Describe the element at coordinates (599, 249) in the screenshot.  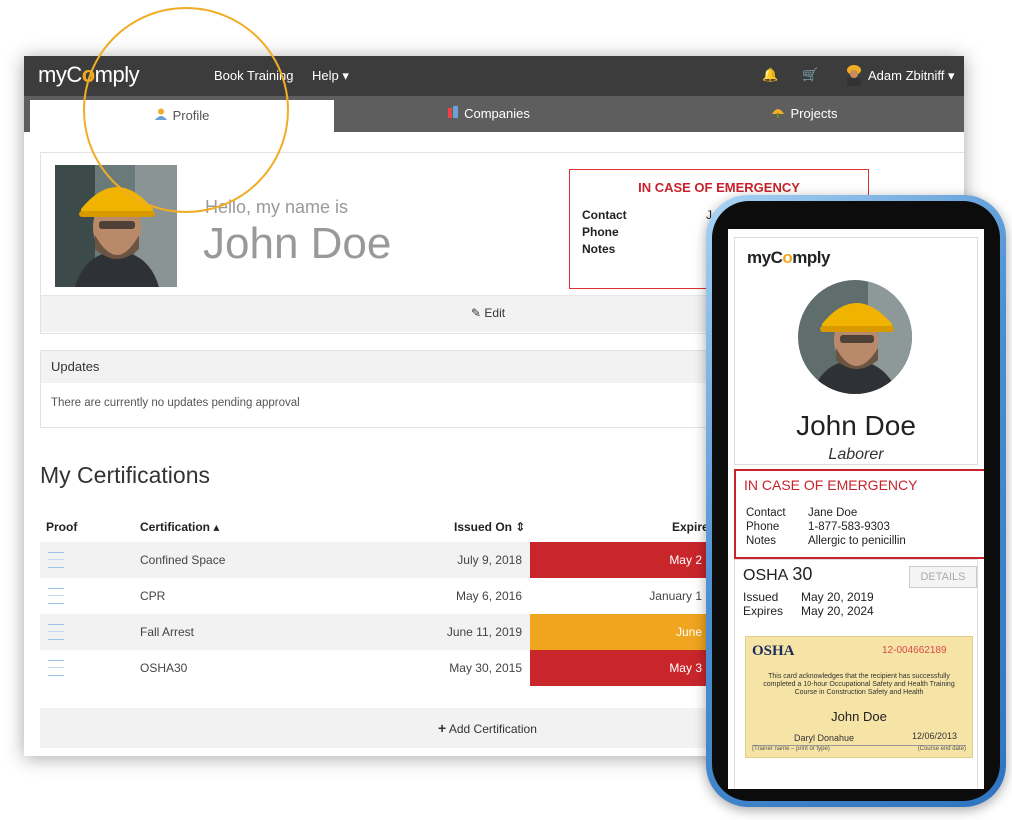
I see `notes-label: Notes` at that location.